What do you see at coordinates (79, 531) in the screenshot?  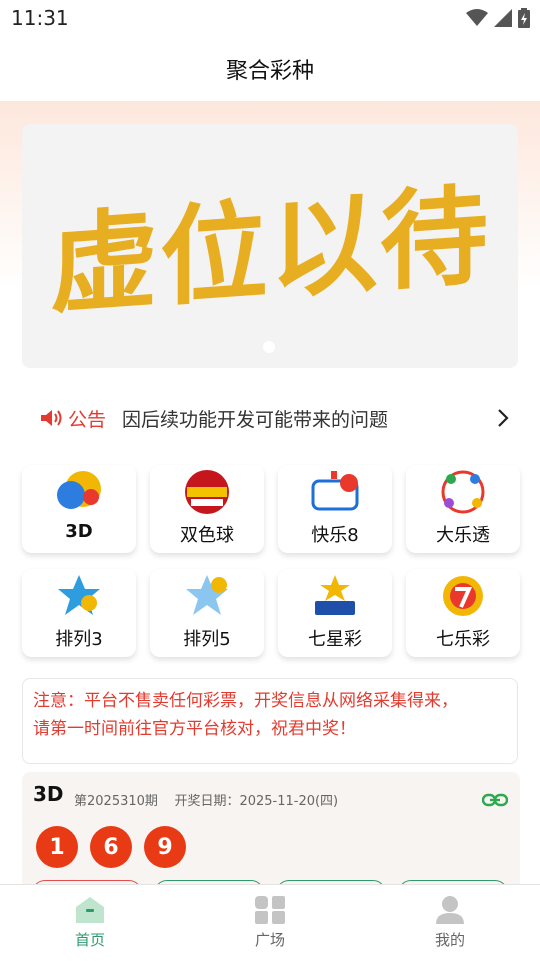 I see `lottery-label: 3D` at bounding box center [79, 531].